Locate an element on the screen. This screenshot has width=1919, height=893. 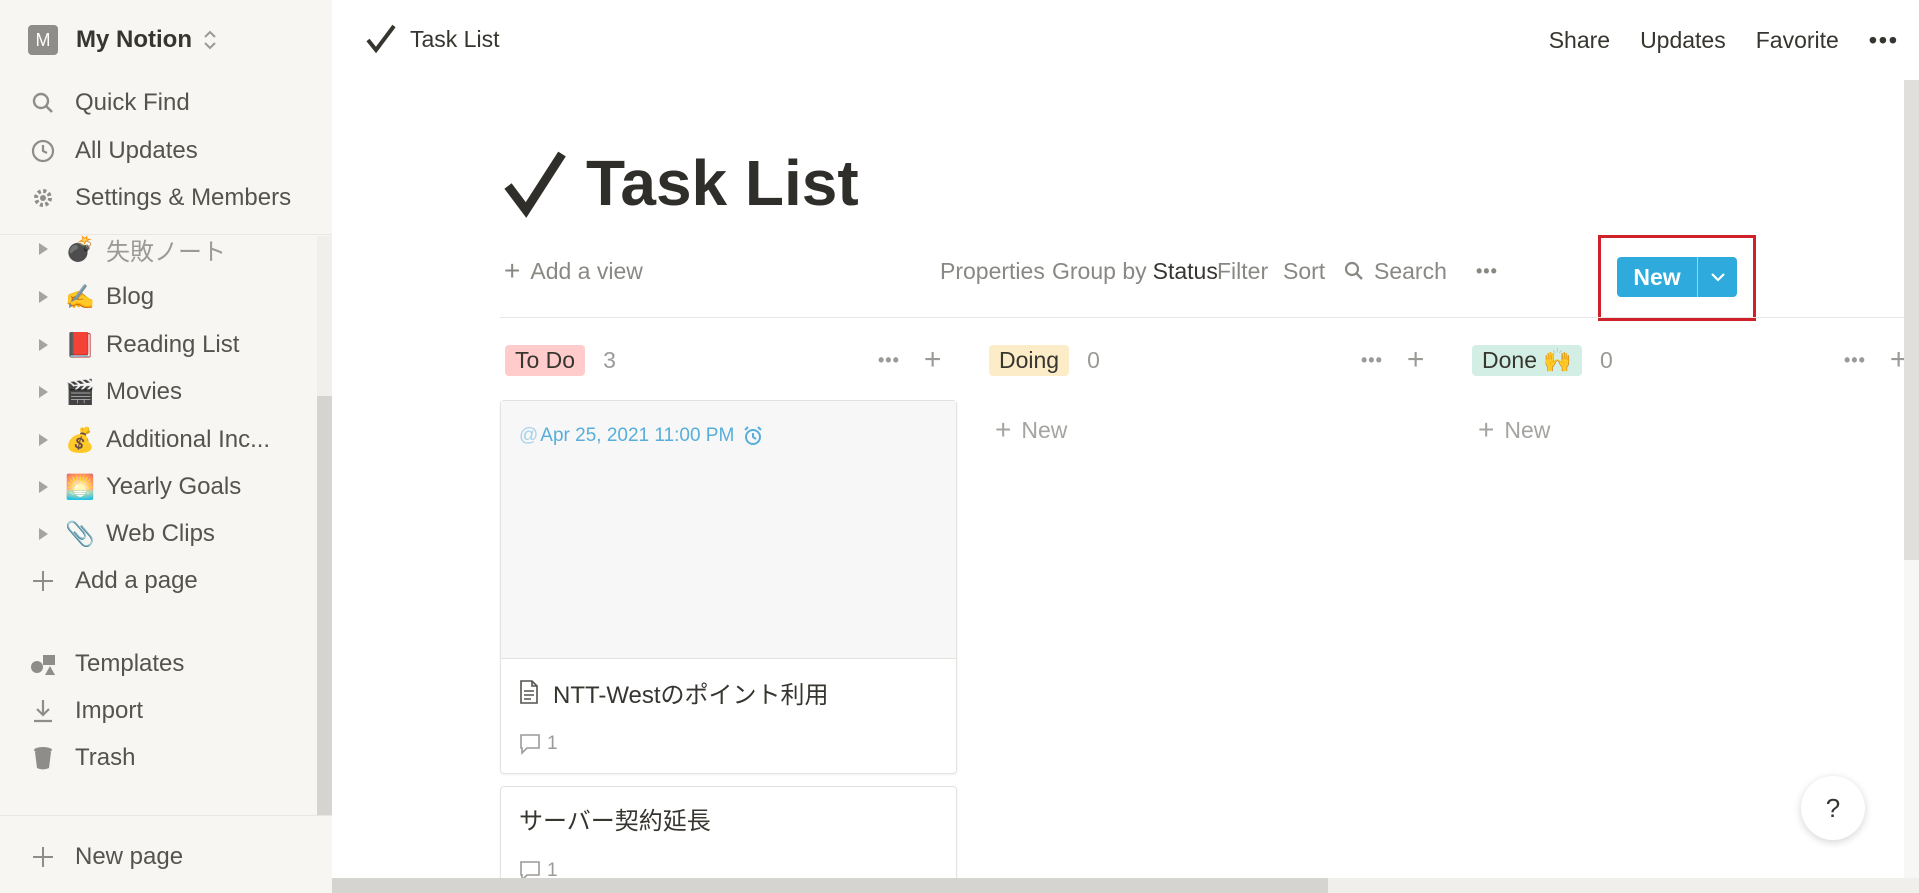
card-reminder-date: @ Apr 25, 2021 11:00 PM is located at coordinates (641, 436).